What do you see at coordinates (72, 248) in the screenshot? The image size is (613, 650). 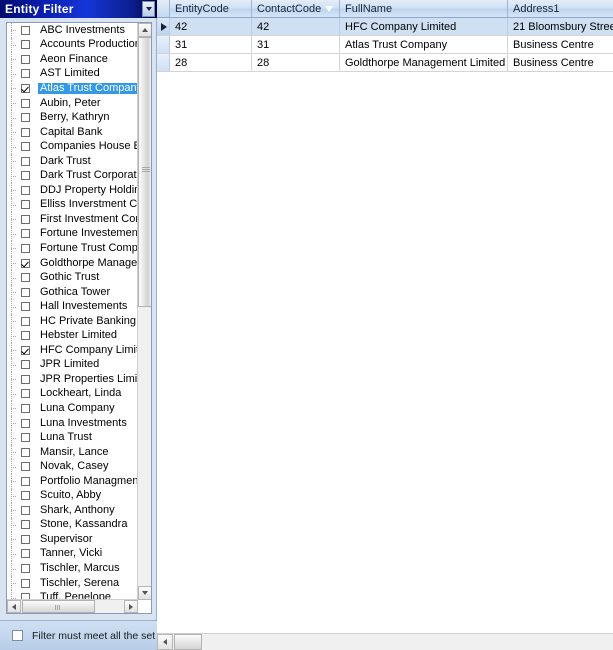 I see `list-item: Fortune Trust Compan` at bounding box center [72, 248].